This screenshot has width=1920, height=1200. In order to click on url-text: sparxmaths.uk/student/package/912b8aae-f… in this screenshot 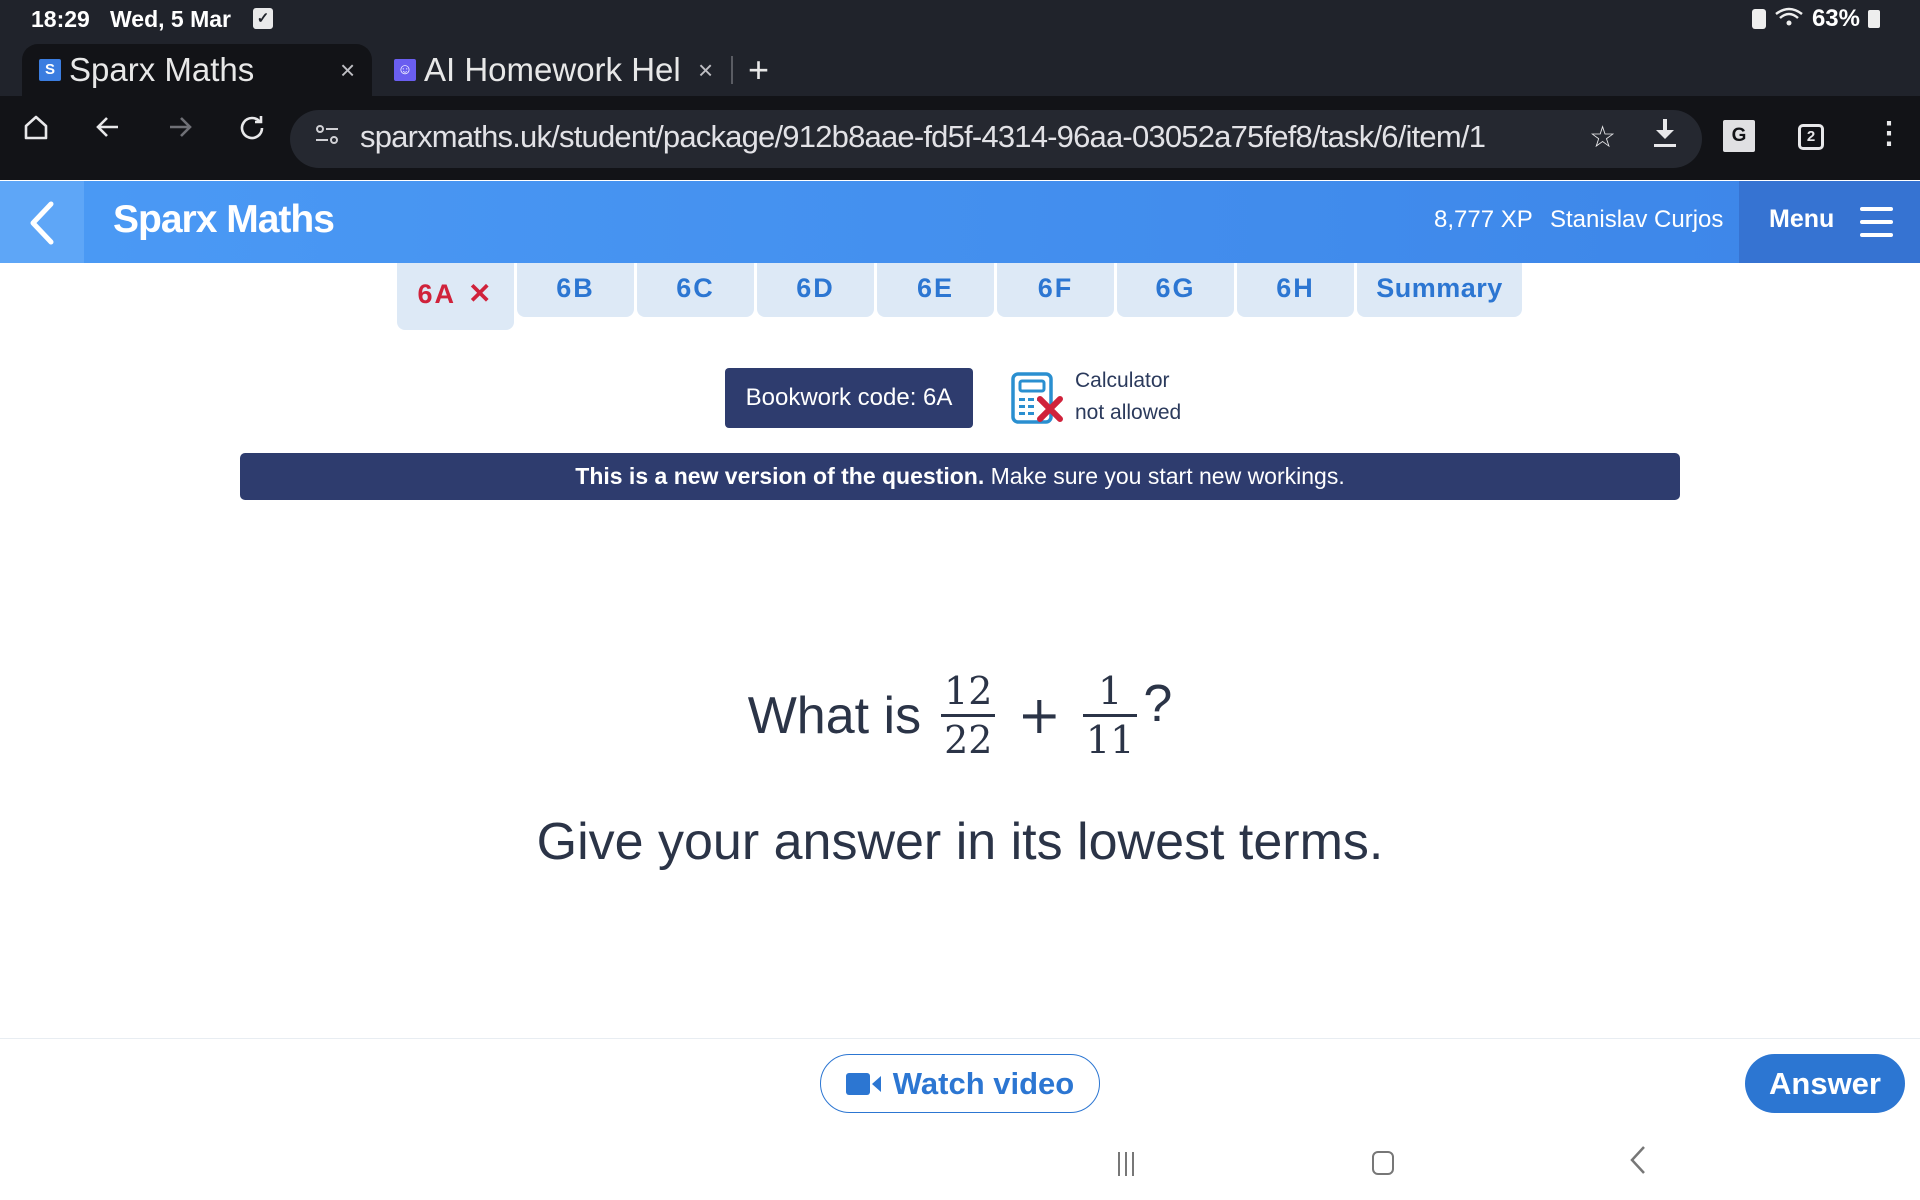, I will do `click(923, 137)`.